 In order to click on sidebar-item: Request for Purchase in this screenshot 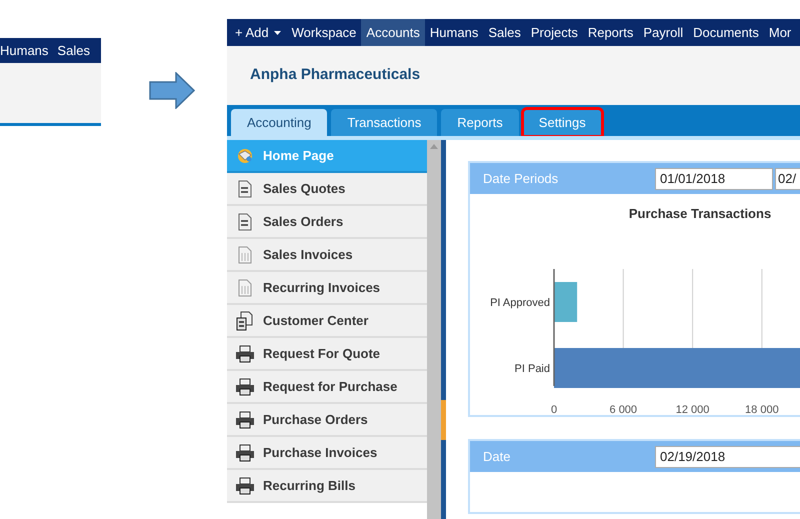, I will do `click(327, 387)`.